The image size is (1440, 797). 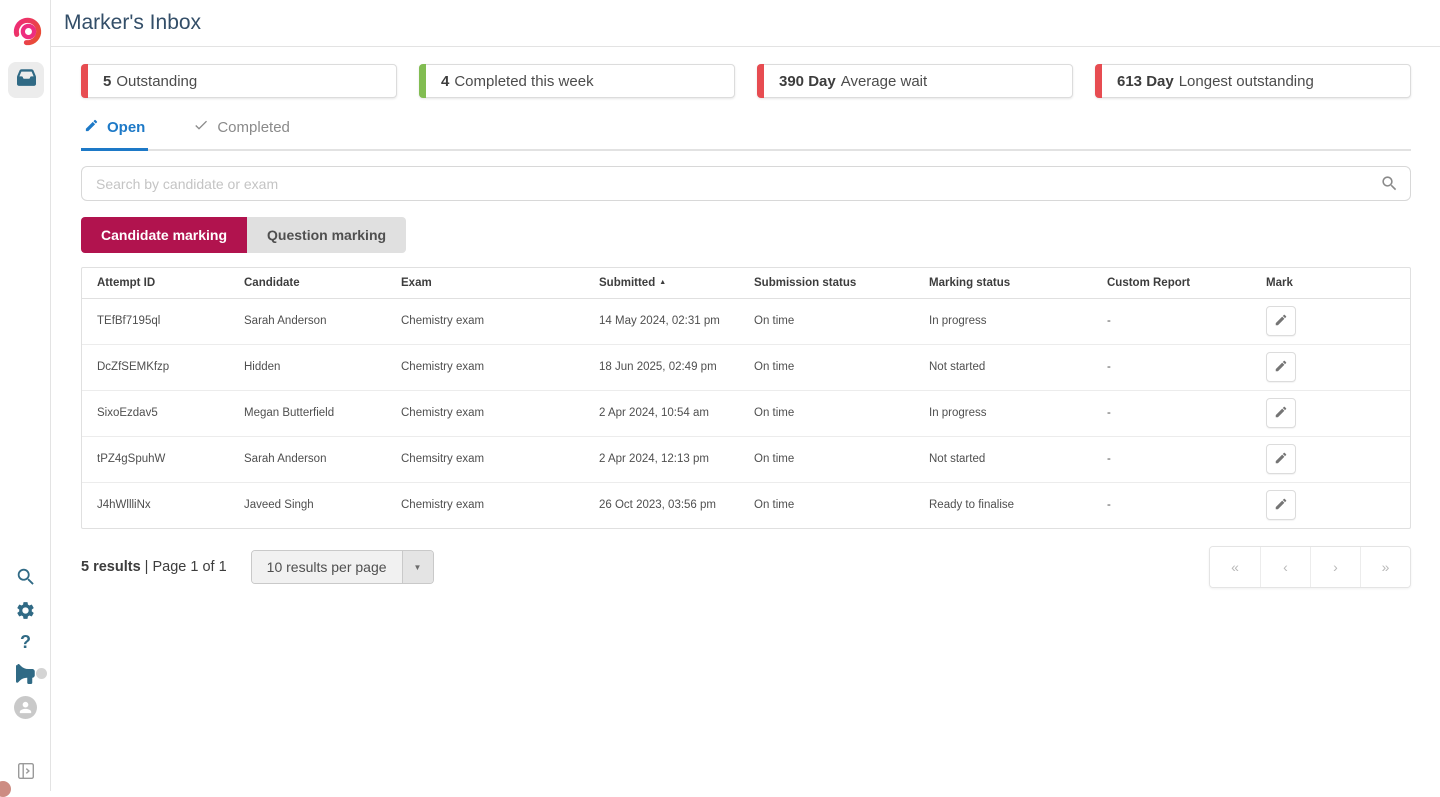 I want to click on inbox-tabs: Open Completed, so click(x=746, y=134).